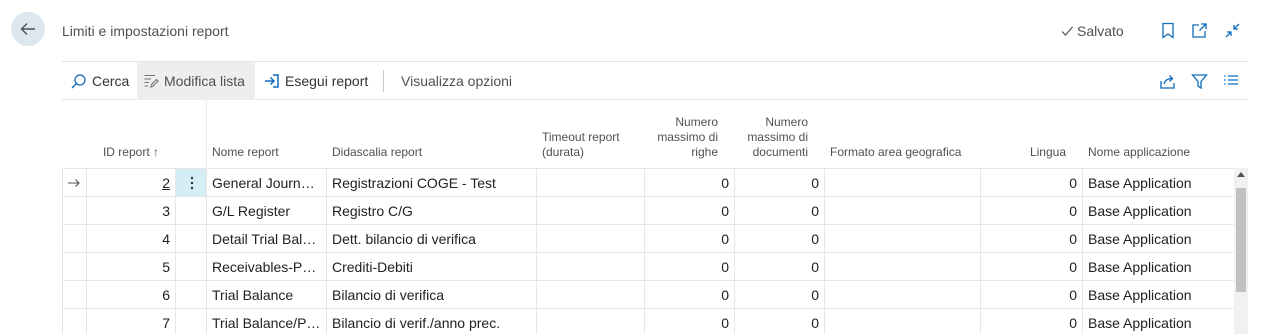 The image size is (1288, 334). What do you see at coordinates (1158, 134) in the screenshot?
I see `column-header-app-name: Nome applicazione` at bounding box center [1158, 134].